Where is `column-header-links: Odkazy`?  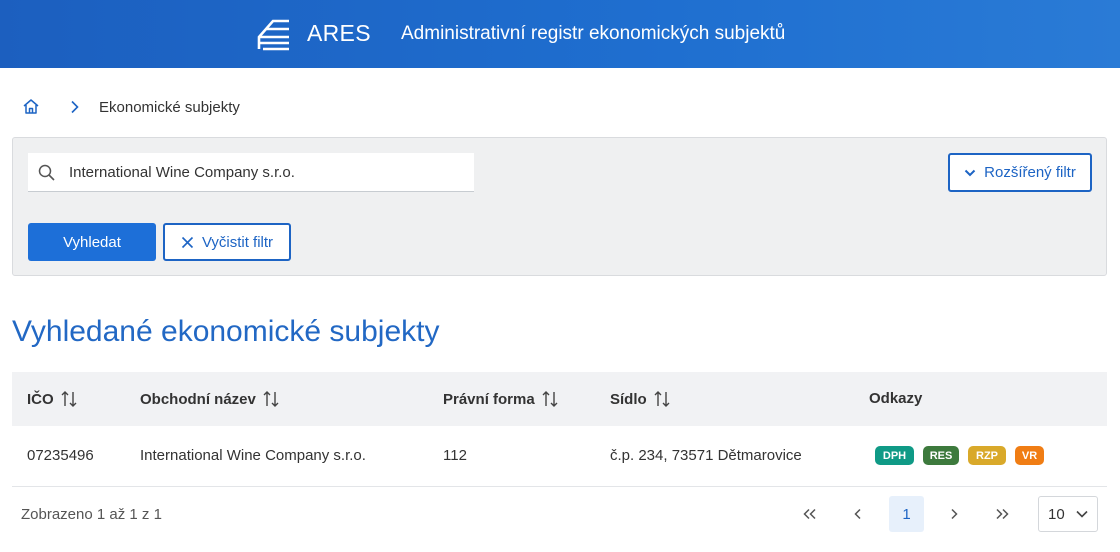 column-header-links: Odkazy is located at coordinates (895, 398).